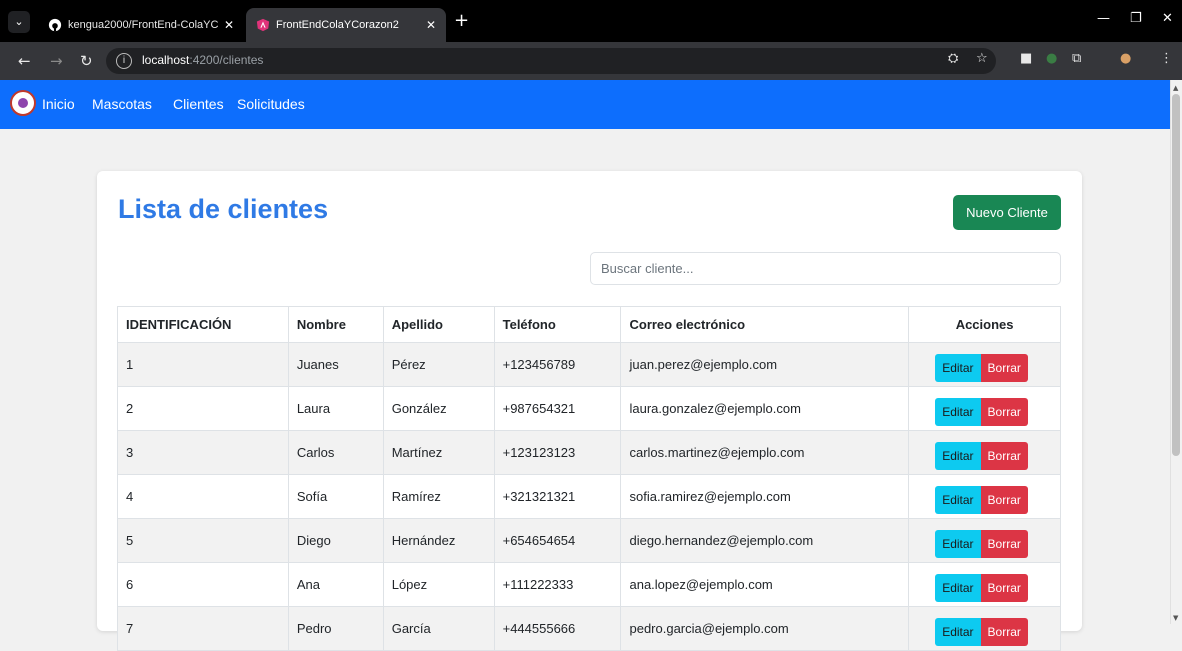 This screenshot has height=651, width=1182. Describe the element at coordinates (438, 628) in the screenshot. I see `cell-apellido: García` at that location.